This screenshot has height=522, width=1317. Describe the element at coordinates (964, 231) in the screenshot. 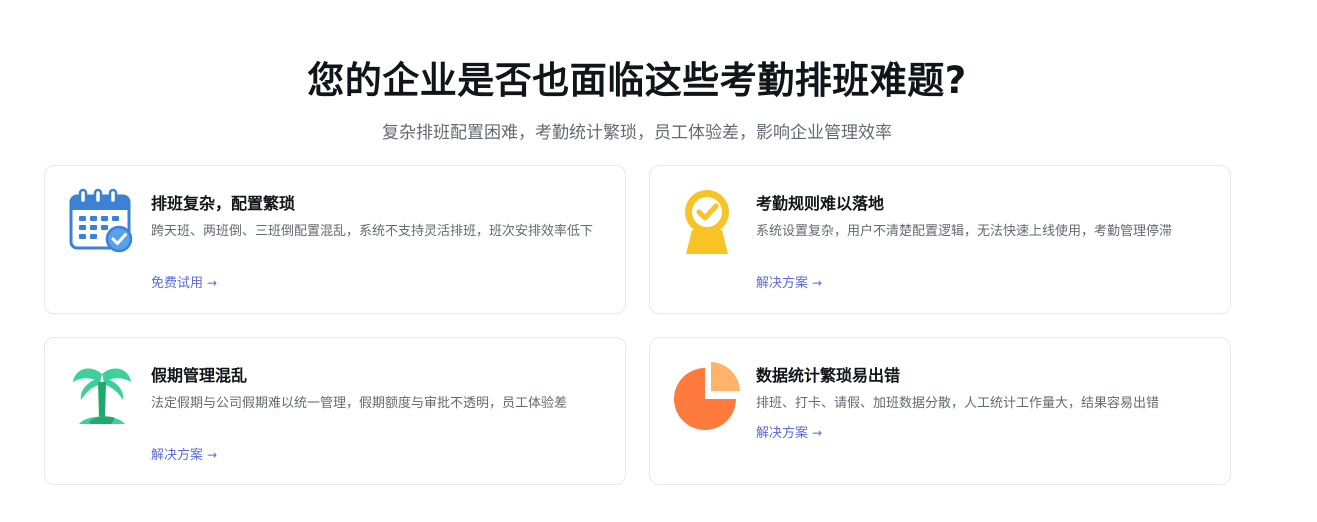

I see `card-description: 系统设置复杂，用户不清楚配置逻辑，无法快速上线使用，考勤管理停滞` at that location.